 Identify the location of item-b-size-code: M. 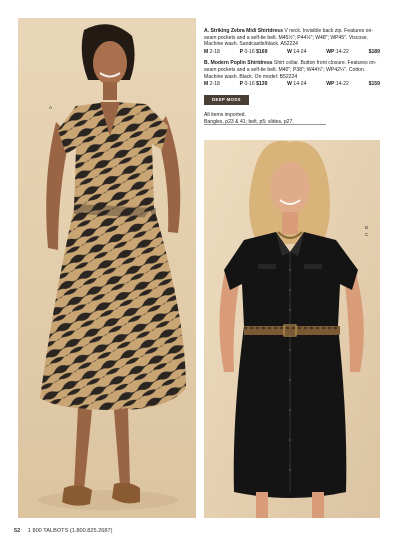
(206, 84).